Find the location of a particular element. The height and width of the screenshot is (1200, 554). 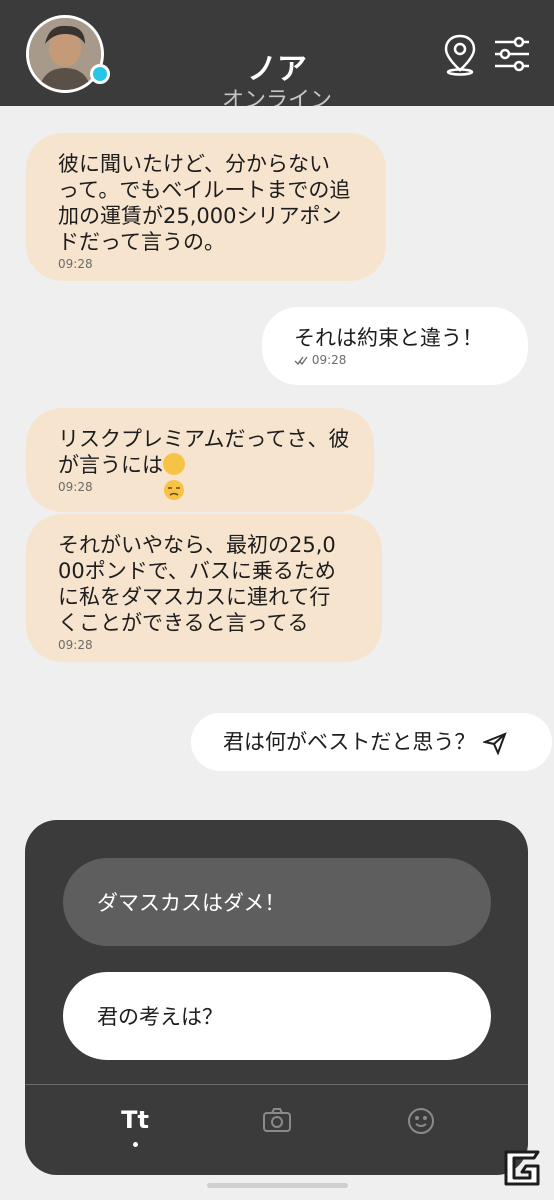

message-time-value: 09:28 is located at coordinates (329, 360).